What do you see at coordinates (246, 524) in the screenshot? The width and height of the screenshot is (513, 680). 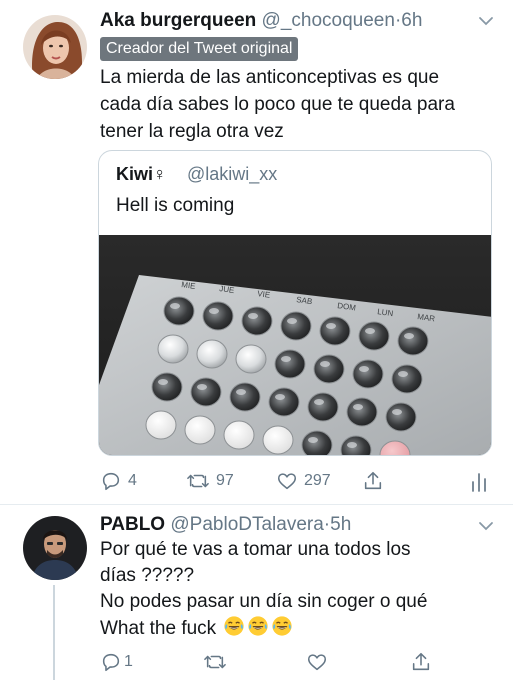 I see `user-handle: @PabloDTalavera` at bounding box center [246, 524].